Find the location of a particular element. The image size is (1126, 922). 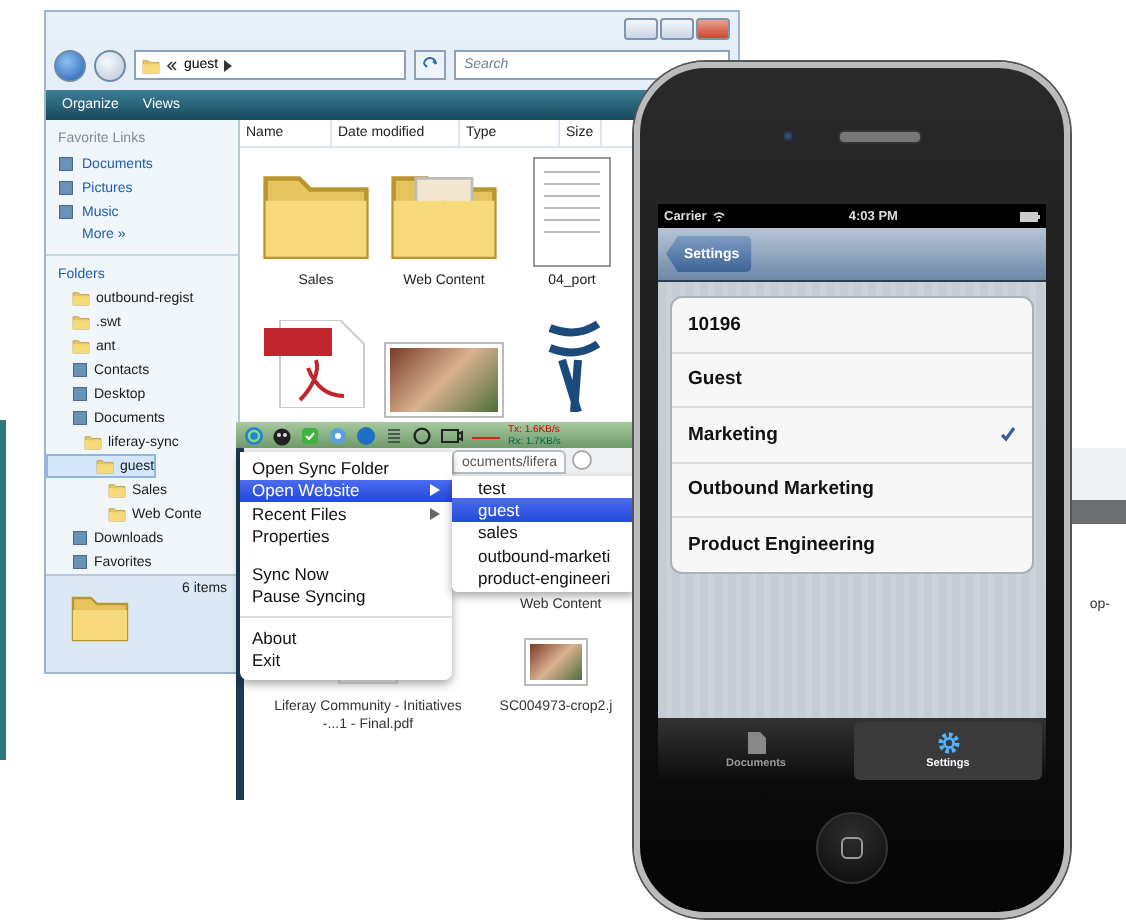

minimize-button is located at coordinates (641, 29).